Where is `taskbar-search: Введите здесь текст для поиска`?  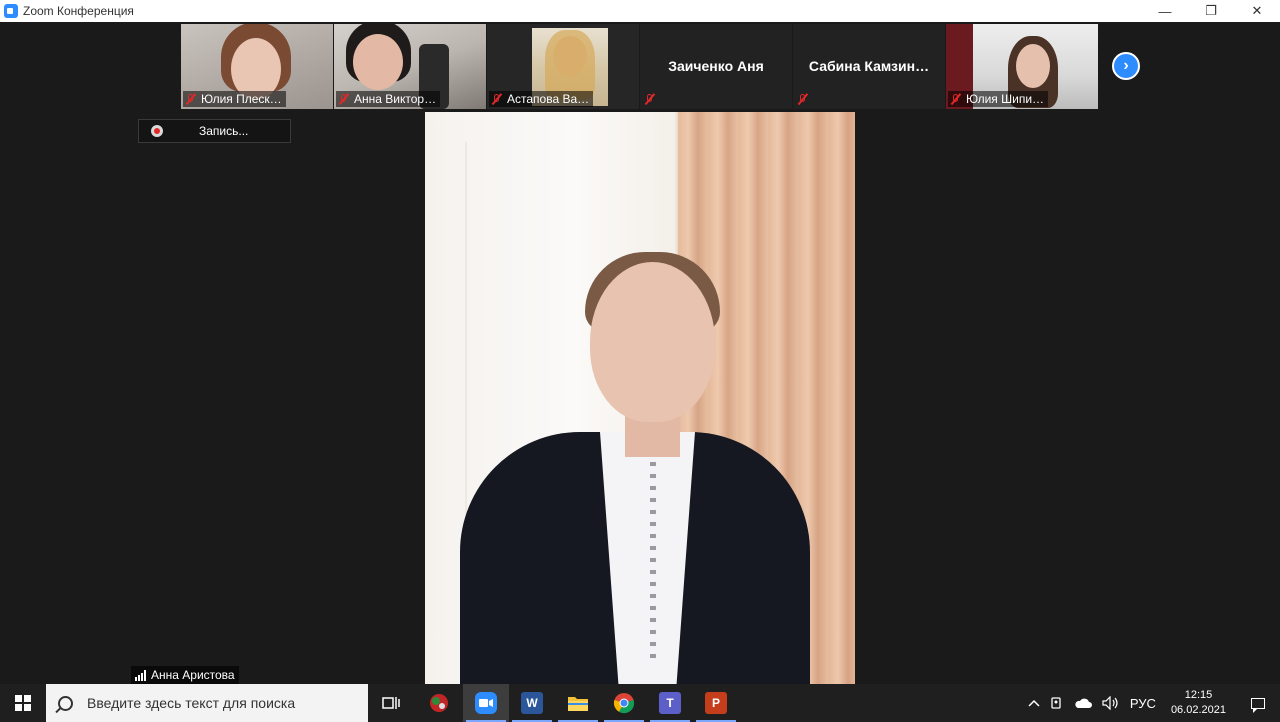 taskbar-search: Введите здесь текст для поиска is located at coordinates (207, 703).